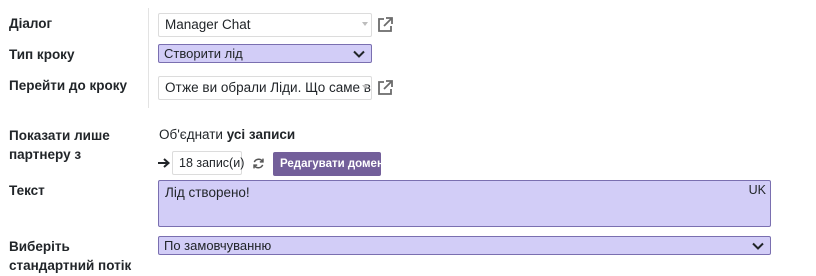  I want to click on goto-step-field: Отже ви обрали Ліди. Що саме в, so click(265, 88).